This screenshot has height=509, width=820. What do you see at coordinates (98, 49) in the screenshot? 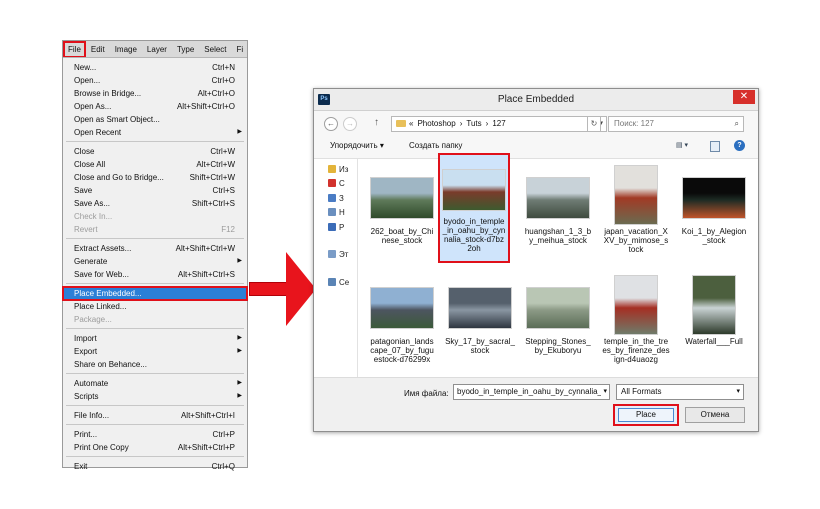
I see `menubar-edit: Edit` at bounding box center [98, 49].